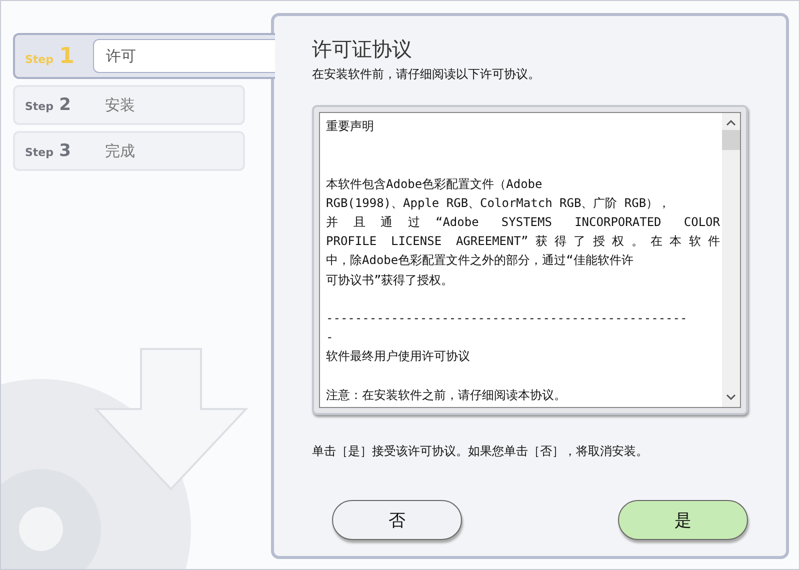 The image size is (800, 570). I want to click on step-number: Step 3, so click(48, 151).